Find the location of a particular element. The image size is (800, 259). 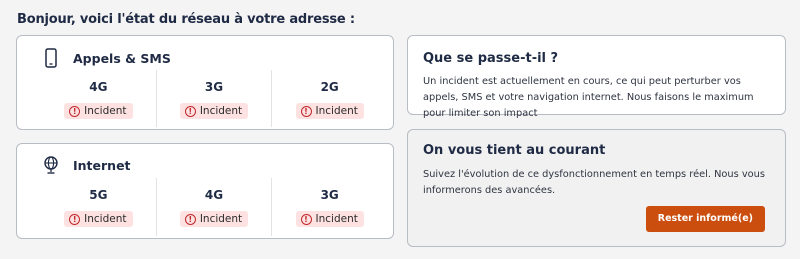

calls-sms-header: Appels & SMS is located at coordinates (107, 58).